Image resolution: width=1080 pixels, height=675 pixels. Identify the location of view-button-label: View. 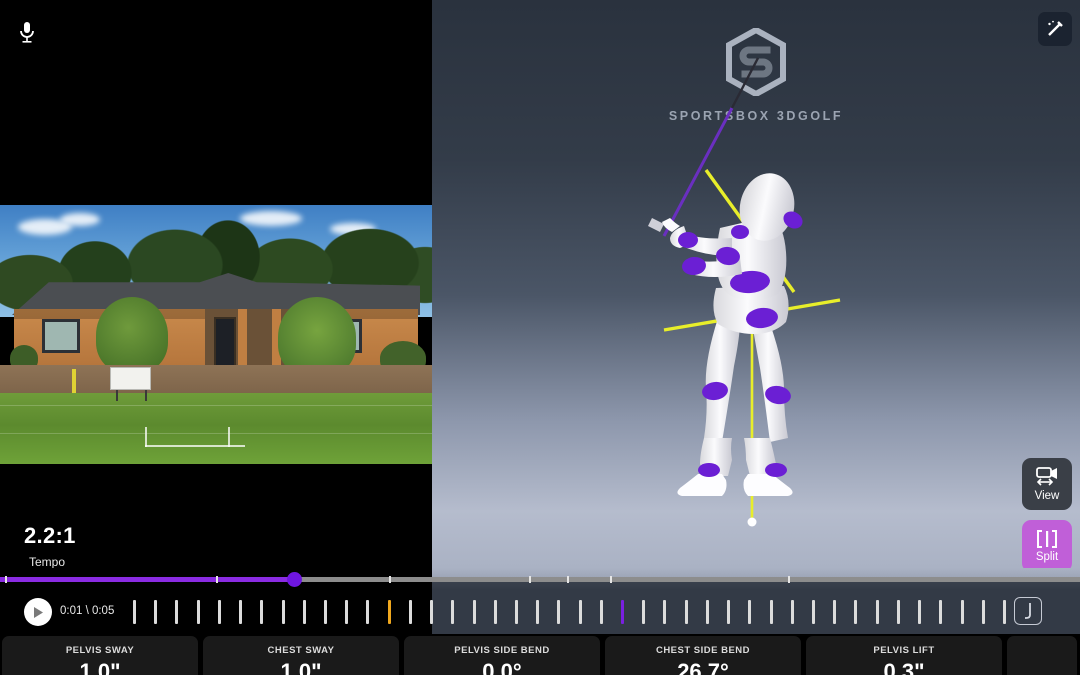
(1047, 495).